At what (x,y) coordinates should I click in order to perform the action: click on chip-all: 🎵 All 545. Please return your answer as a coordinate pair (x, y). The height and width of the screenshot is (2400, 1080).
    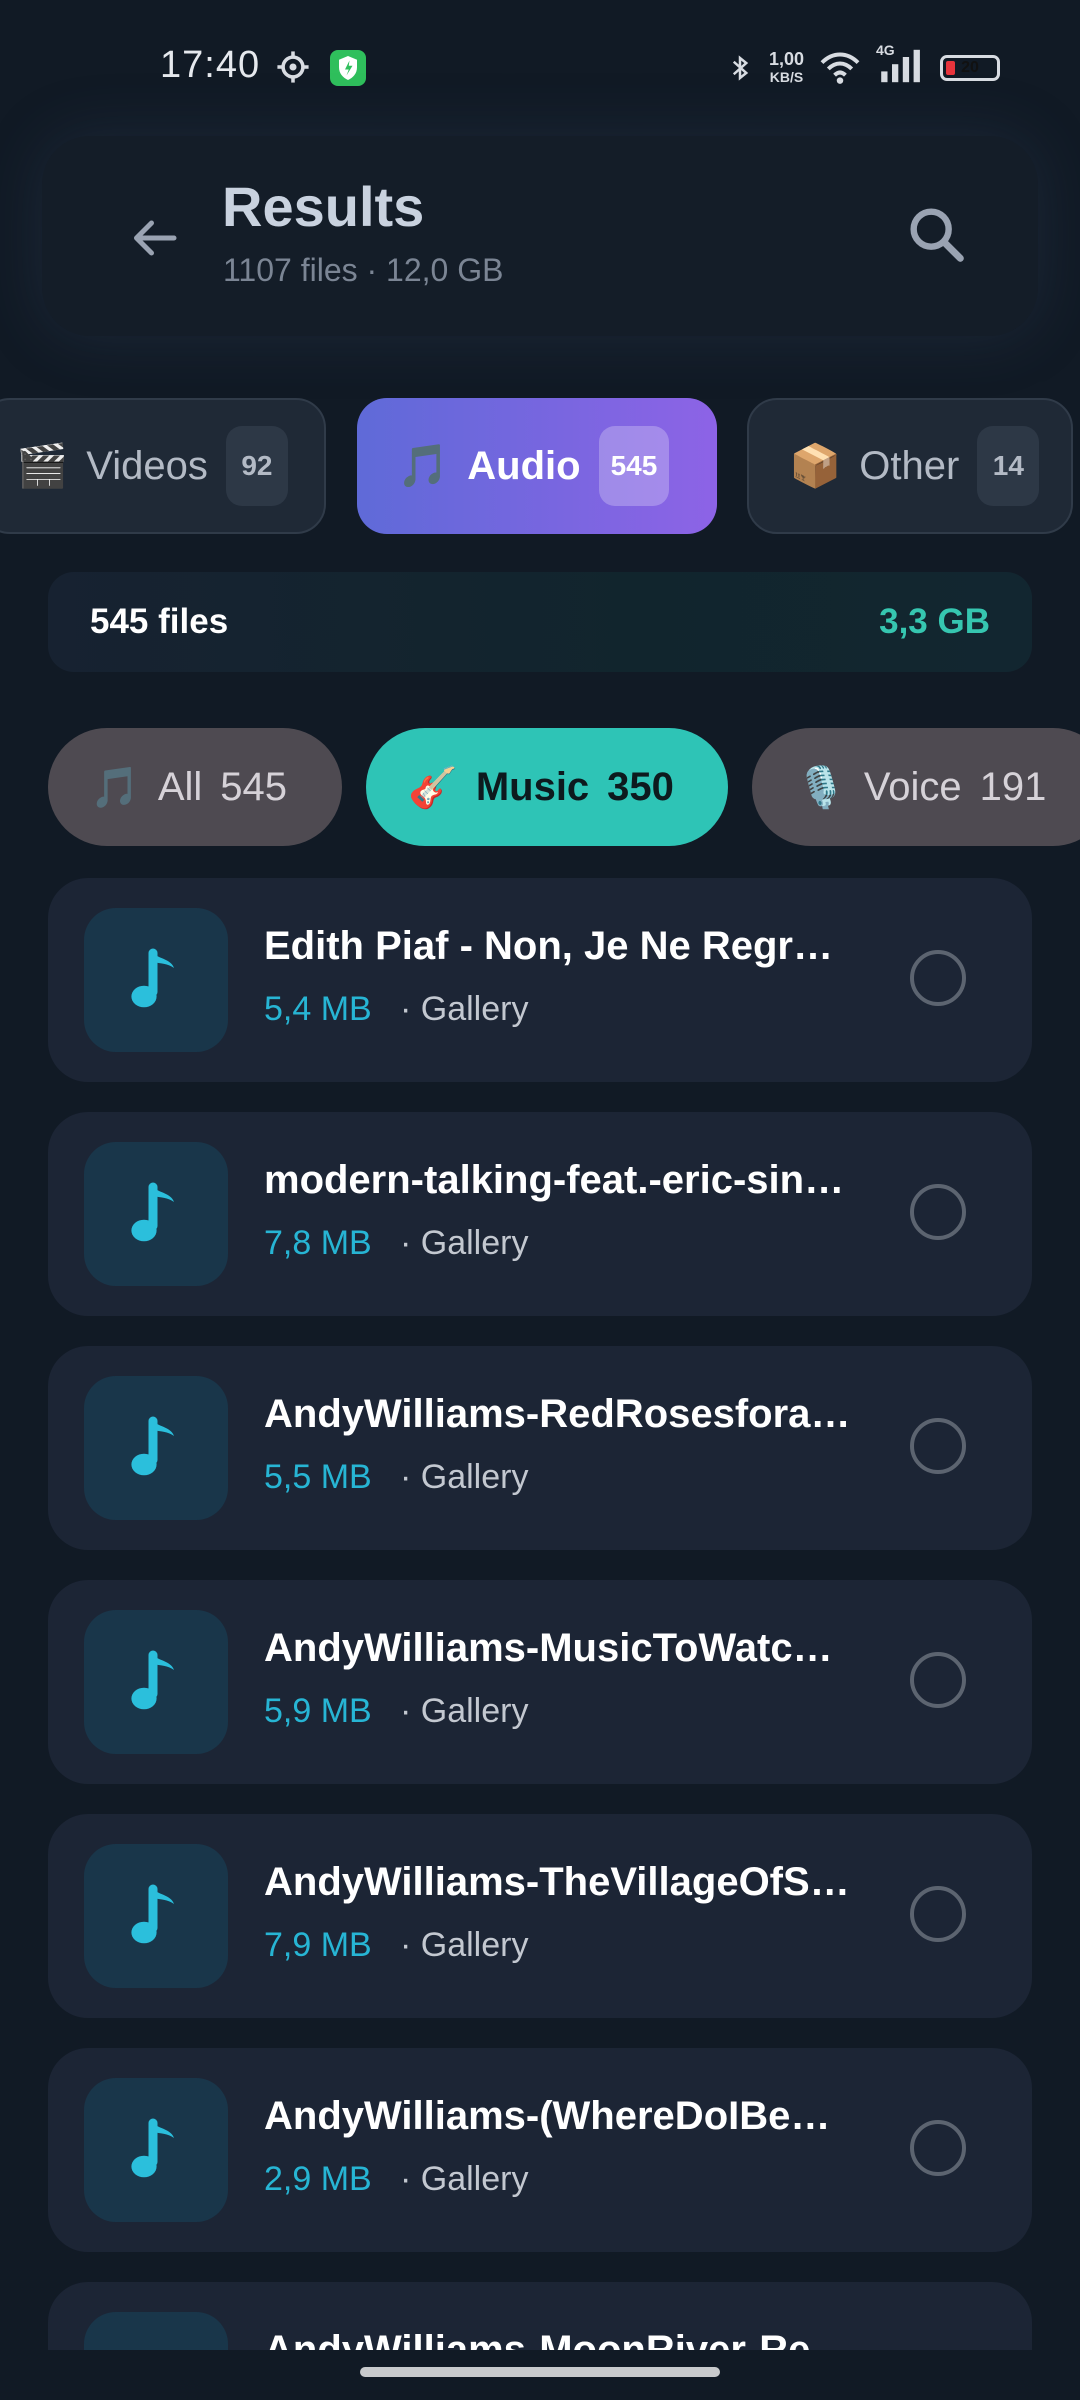
    Looking at the image, I should click on (195, 787).